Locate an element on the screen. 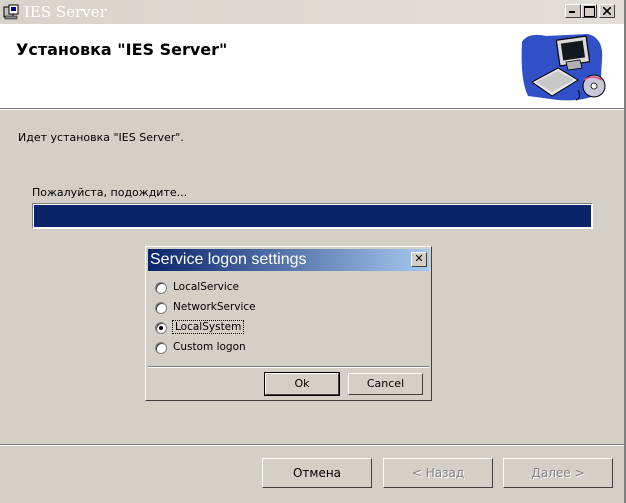 The width and height of the screenshot is (626, 503). window-titlebar: IES Server is located at coordinates (313, 12).